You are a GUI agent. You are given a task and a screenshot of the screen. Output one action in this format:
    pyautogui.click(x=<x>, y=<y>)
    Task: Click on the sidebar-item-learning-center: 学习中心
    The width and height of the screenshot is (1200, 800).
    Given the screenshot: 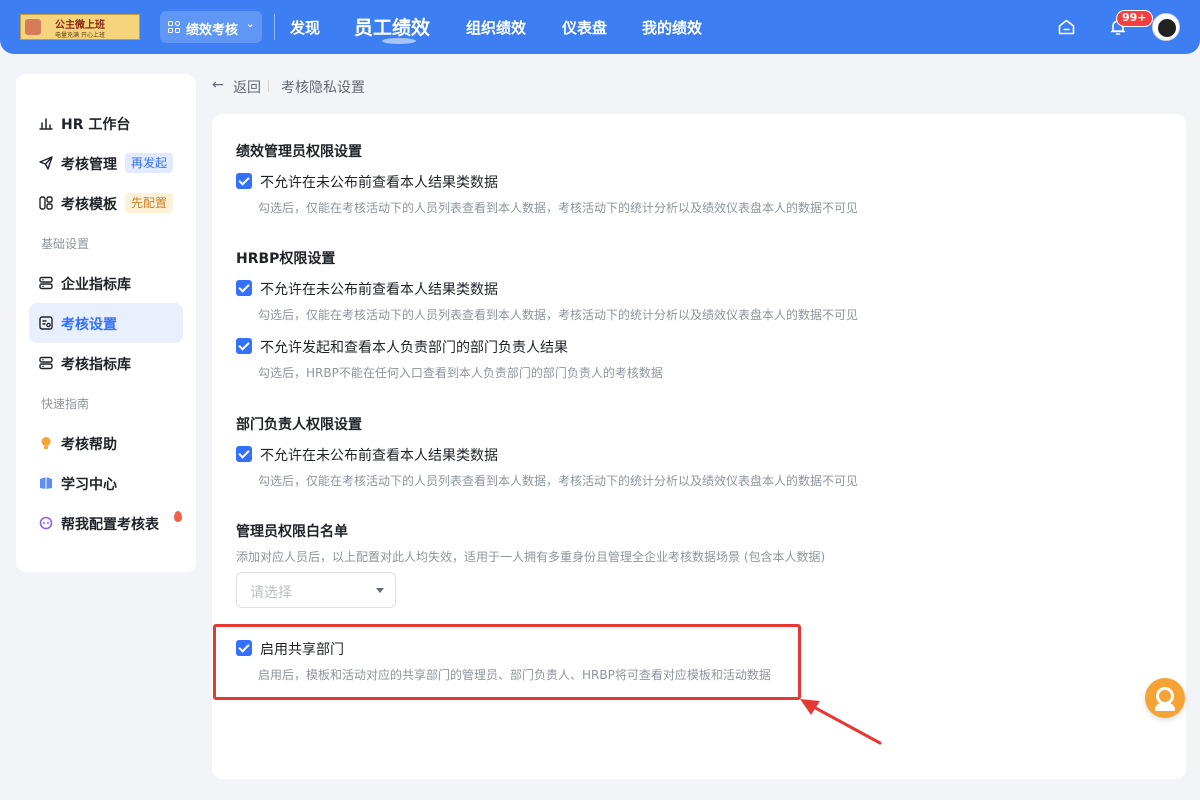 What is the action you would take?
    pyautogui.click(x=106, y=483)
    